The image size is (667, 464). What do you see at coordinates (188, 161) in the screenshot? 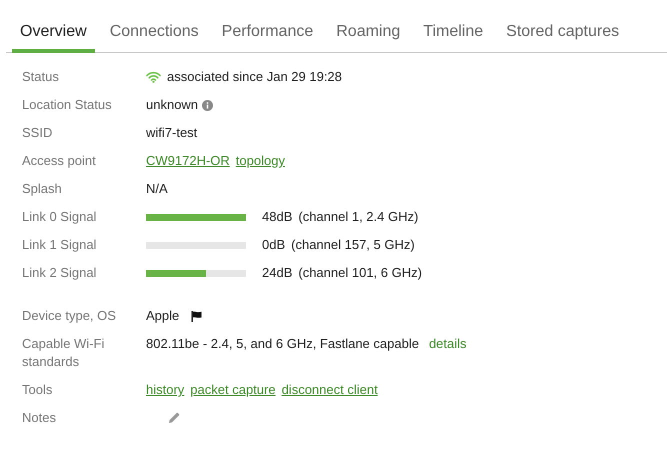
I see `link: CW9172H-OR` at bounding box center [188, 161].